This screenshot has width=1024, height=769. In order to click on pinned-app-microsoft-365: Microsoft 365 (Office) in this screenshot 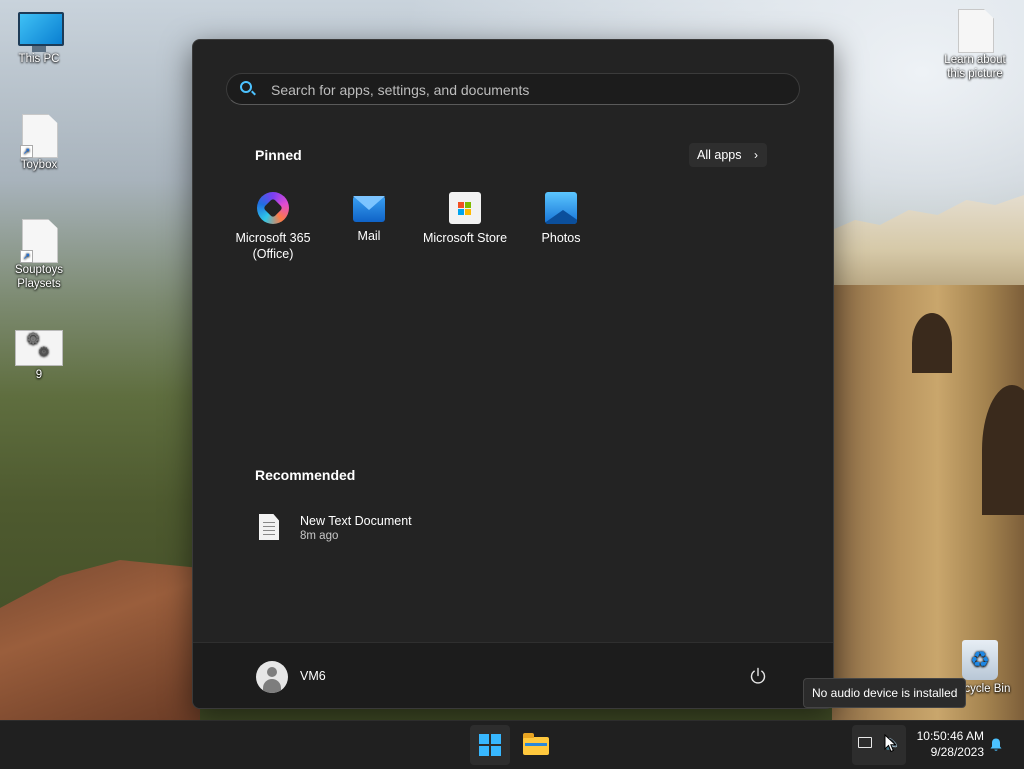, I will do `click(273, 227)`.